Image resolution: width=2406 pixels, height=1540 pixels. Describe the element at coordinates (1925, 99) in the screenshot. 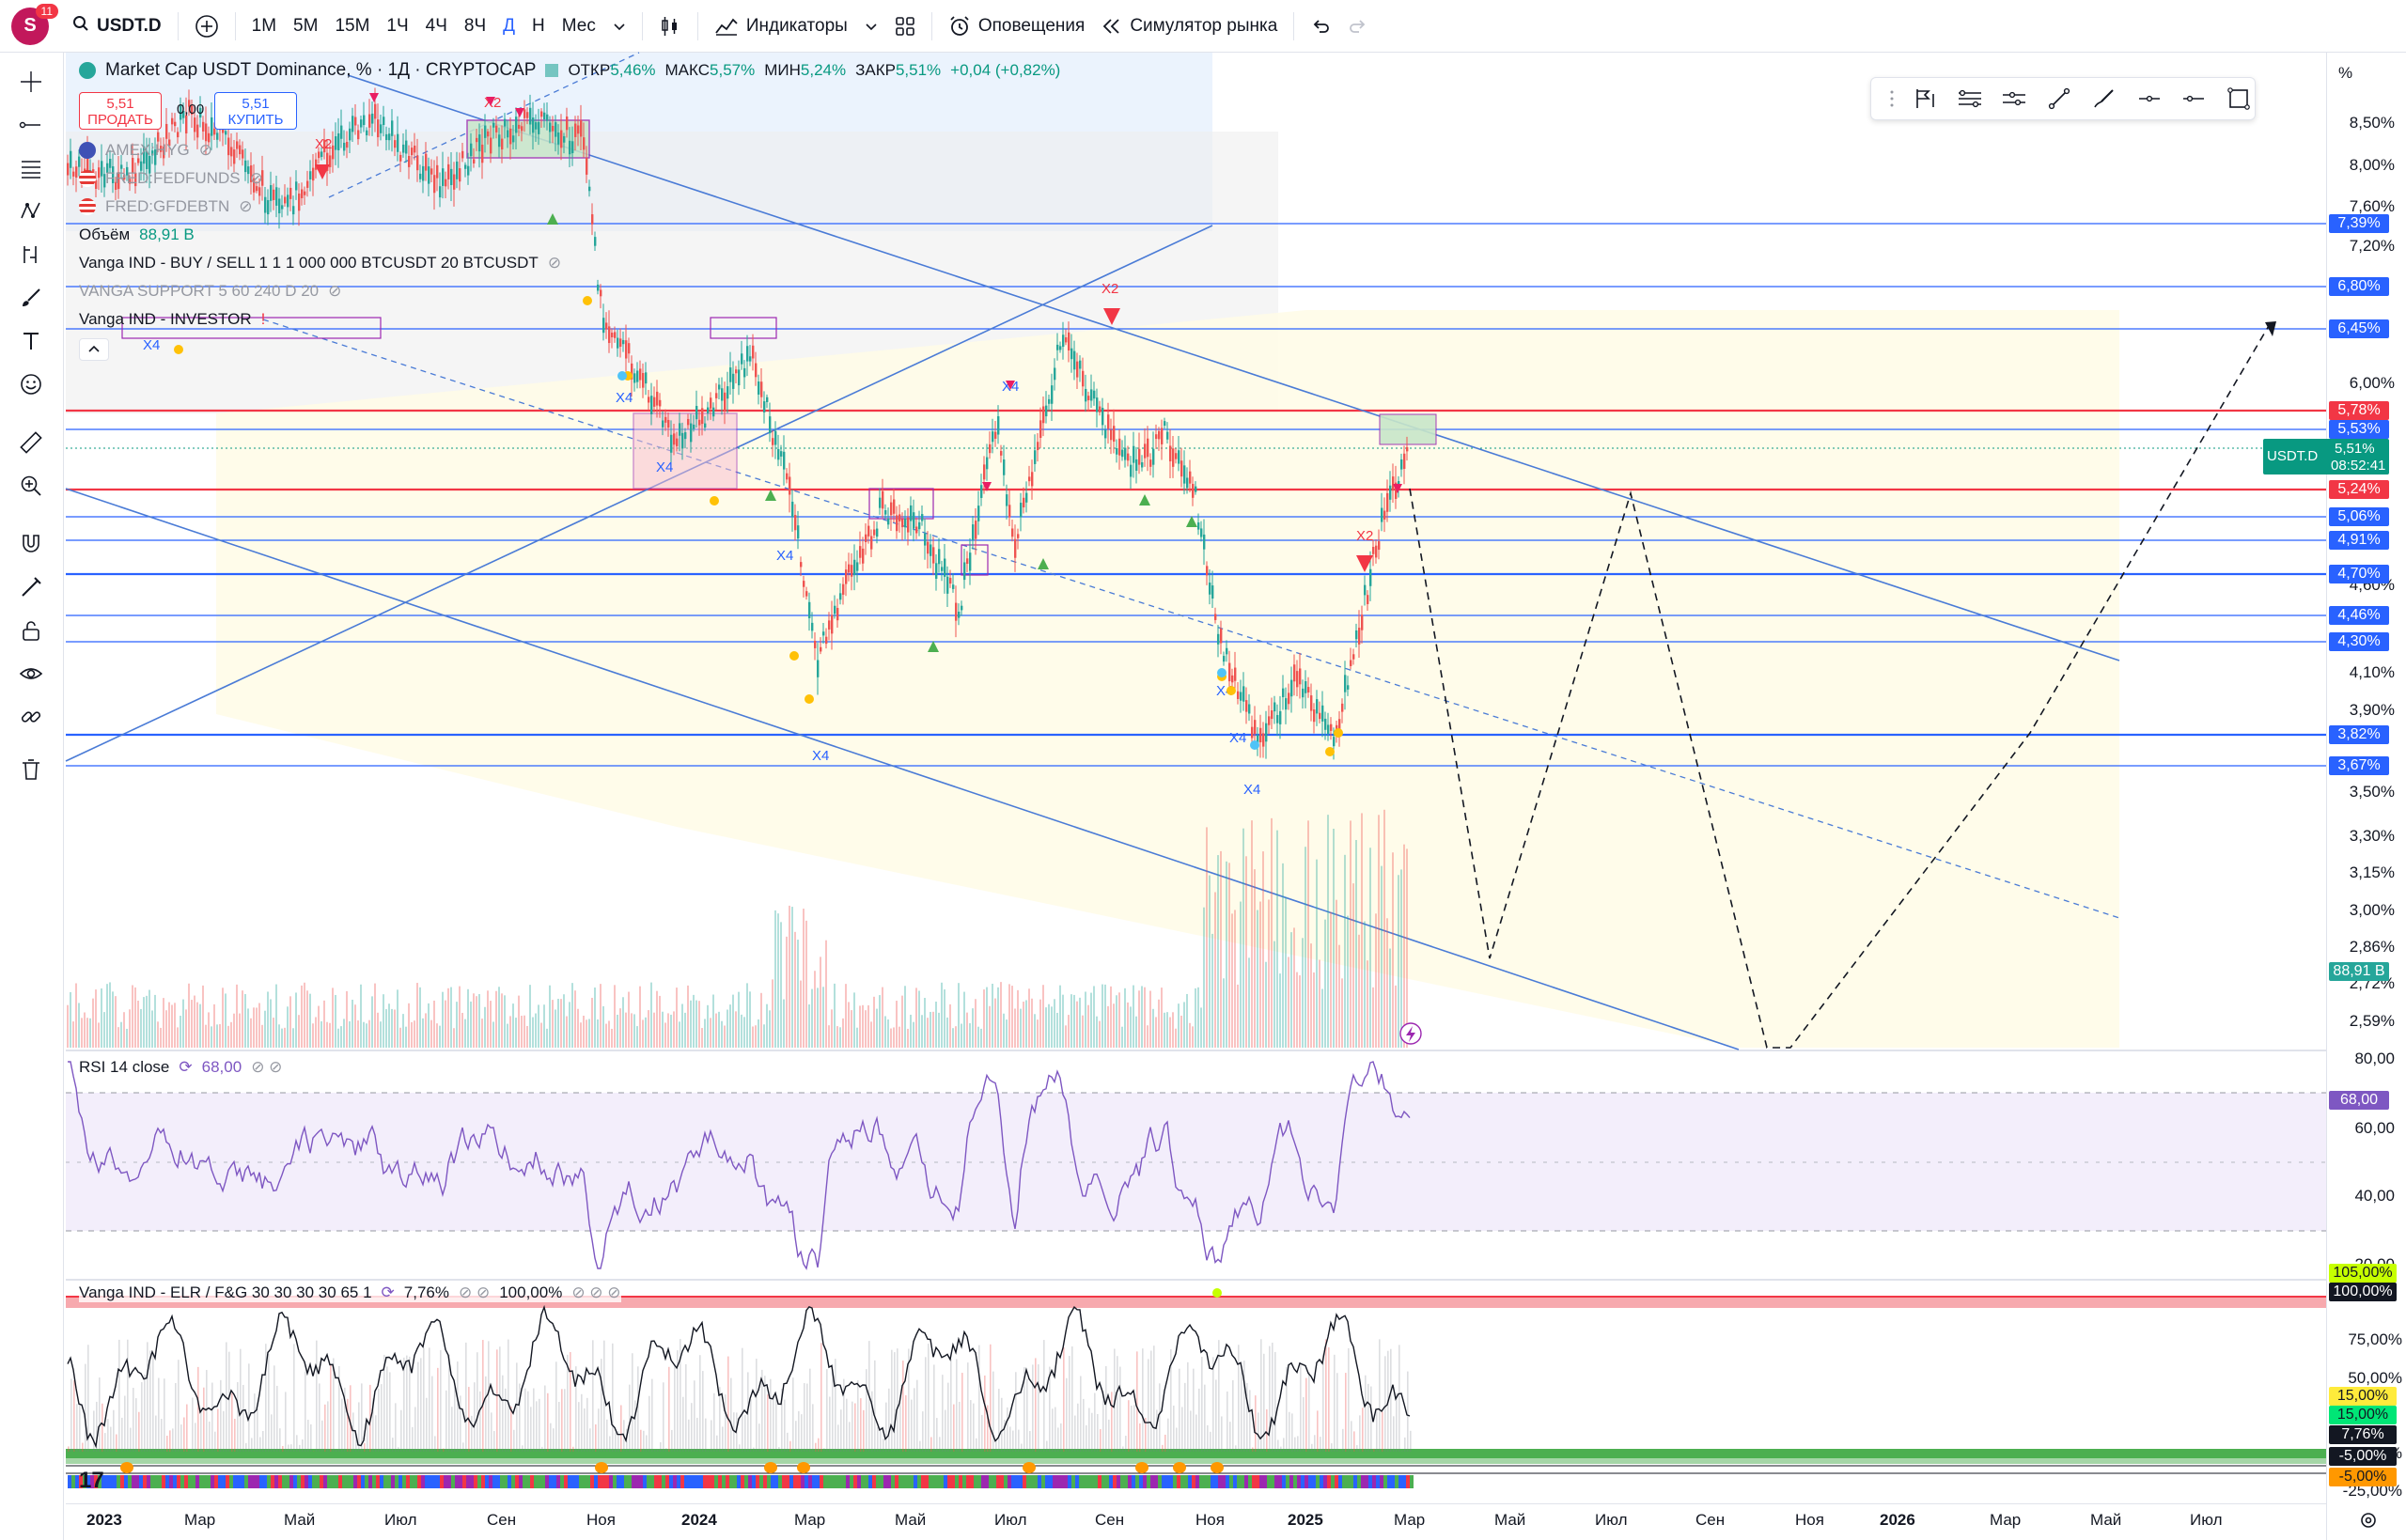

I see `flag-tool-icon` at that location.